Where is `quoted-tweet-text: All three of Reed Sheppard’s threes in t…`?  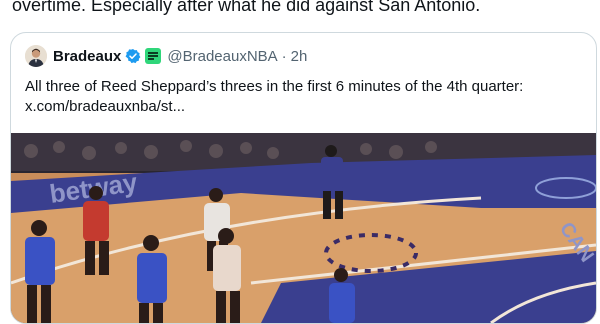 quoted-tweet-text: All three of Reed Sheppard’s threes in t… is located at coordinates (274, 86).